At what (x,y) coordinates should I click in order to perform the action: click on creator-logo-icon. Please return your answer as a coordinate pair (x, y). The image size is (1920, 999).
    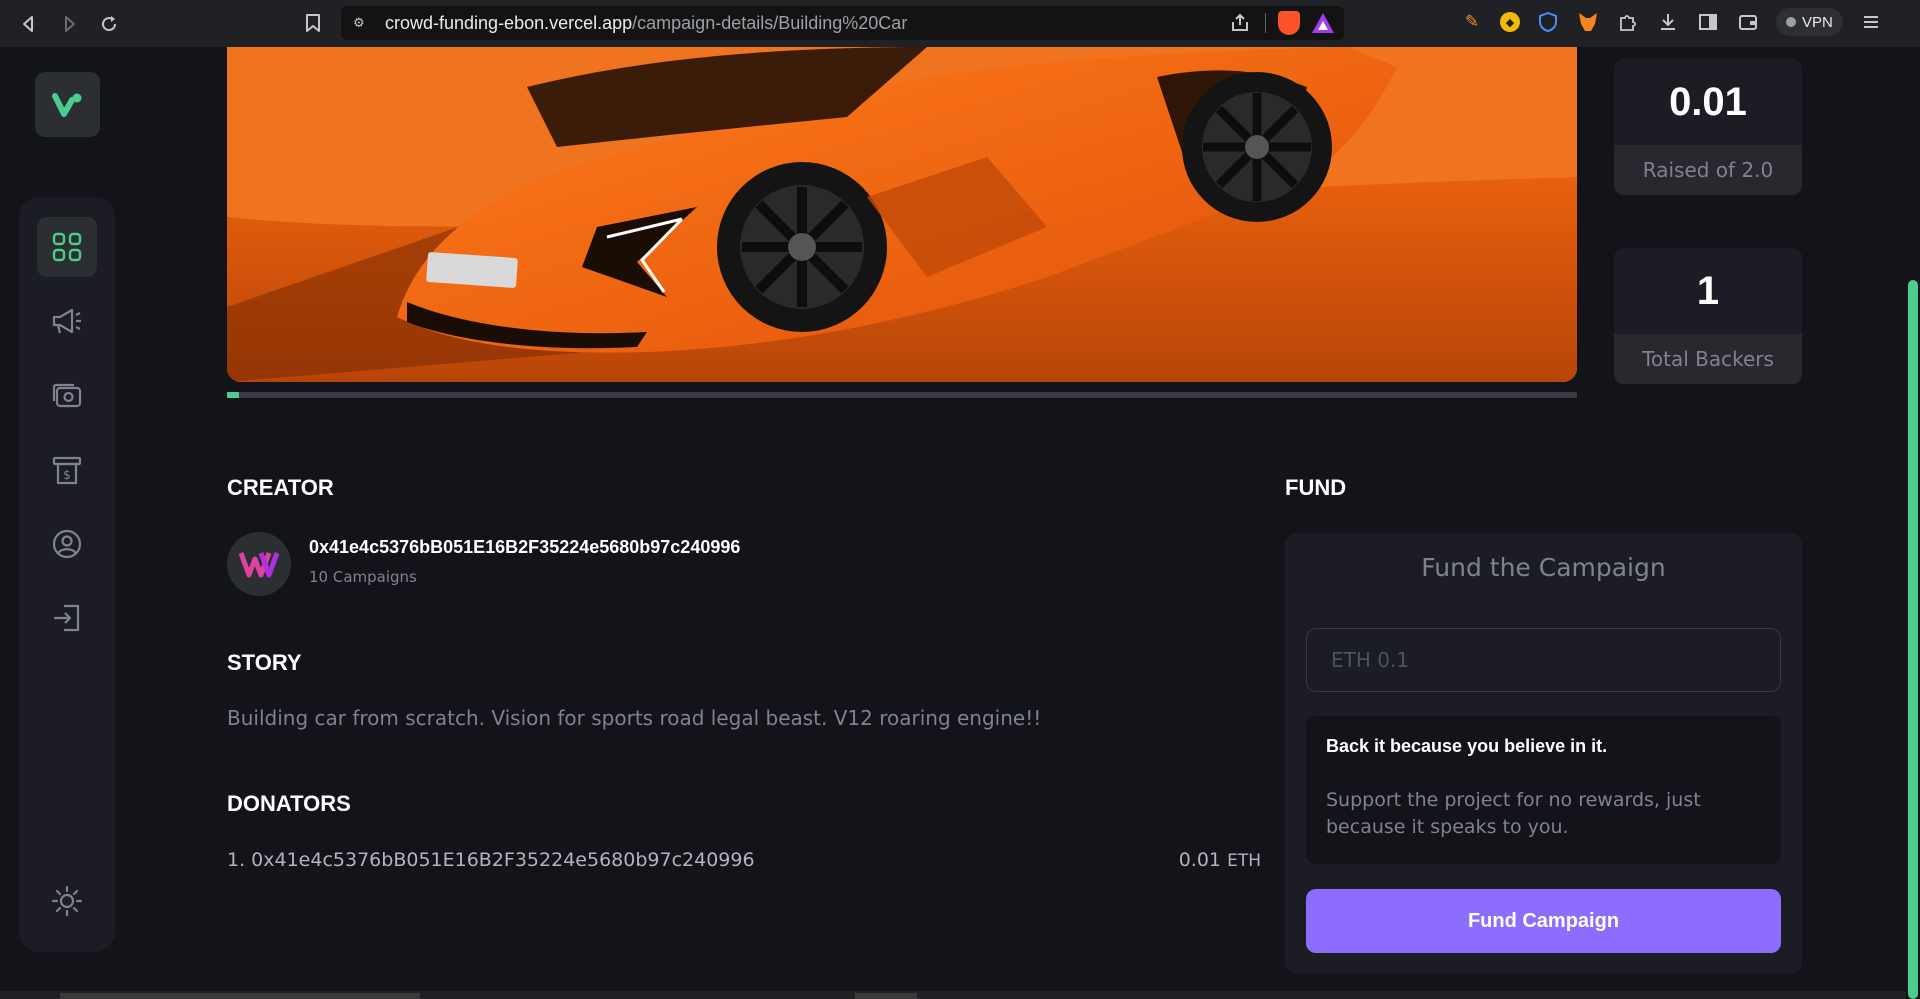
    Looking at the image, I should click on (259, 565).